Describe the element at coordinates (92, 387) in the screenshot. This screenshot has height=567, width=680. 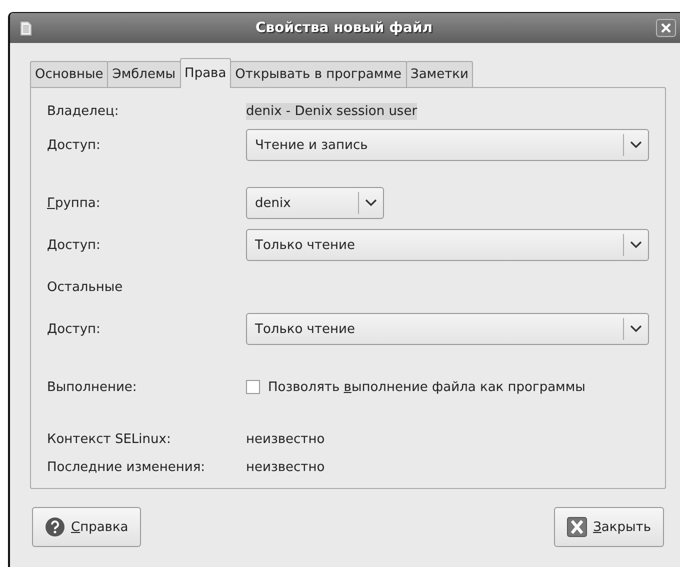
I see `field-label: Выполнение:` at that location.